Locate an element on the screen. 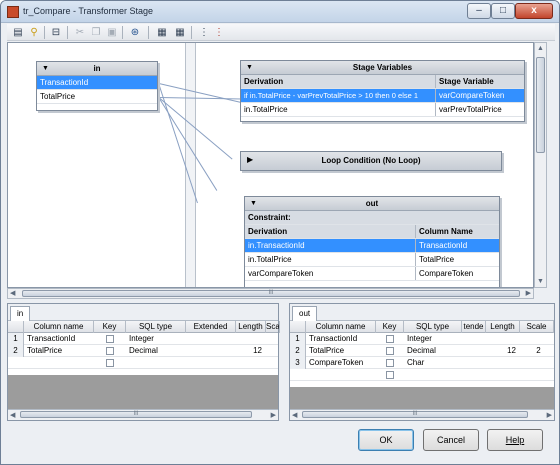 The image size is (560, 465). maximize-button: □ is located at coordinates (503, 11).